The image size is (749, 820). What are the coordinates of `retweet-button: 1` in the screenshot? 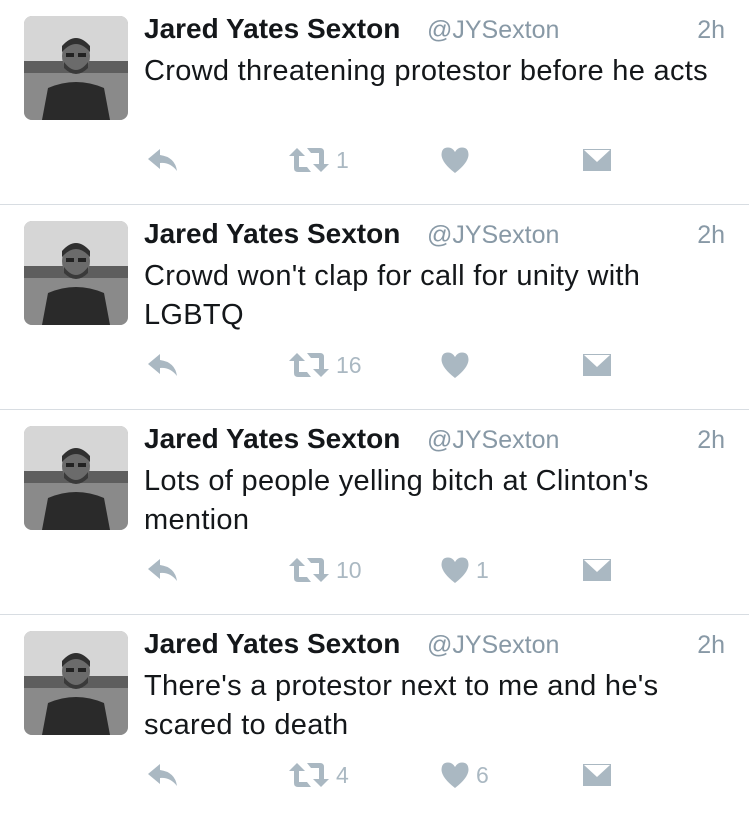 It's located at (318, 160).